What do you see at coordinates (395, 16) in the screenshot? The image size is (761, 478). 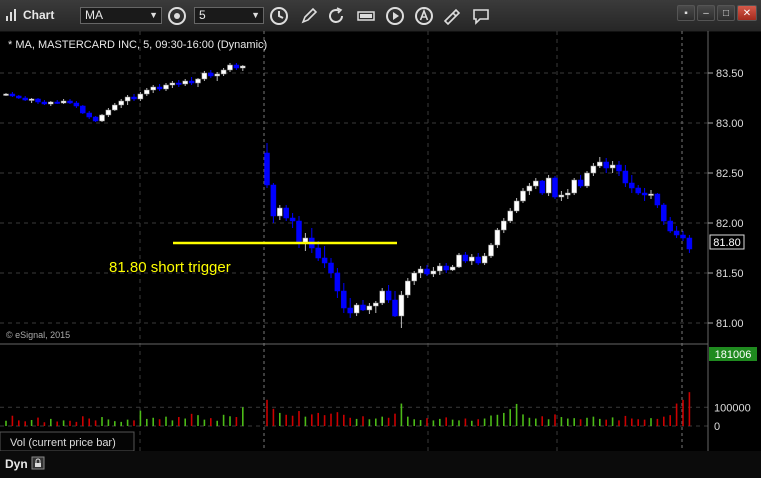 I see `play-icon` at bounding box center [395, 16].